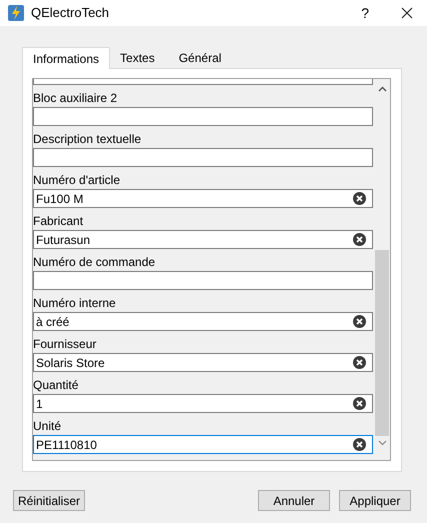  What do you see at coordinates (94, 262) in the screenshot?
I see `field-label: Numéro de commande` at bounding box center [94, 262].